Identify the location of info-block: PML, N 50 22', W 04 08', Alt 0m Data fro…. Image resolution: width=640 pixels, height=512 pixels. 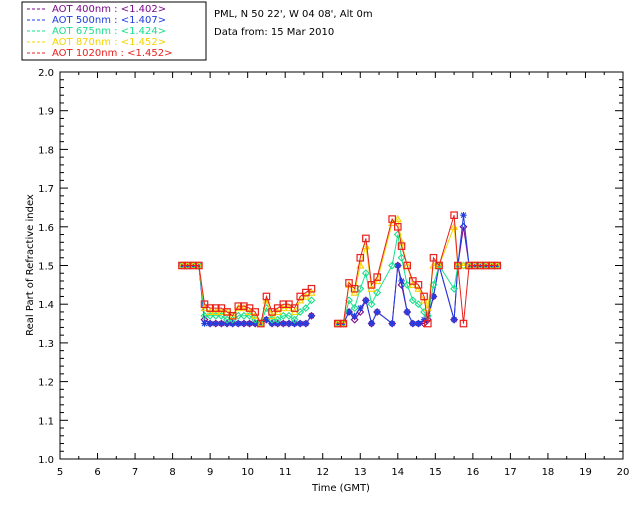
(293, 23).